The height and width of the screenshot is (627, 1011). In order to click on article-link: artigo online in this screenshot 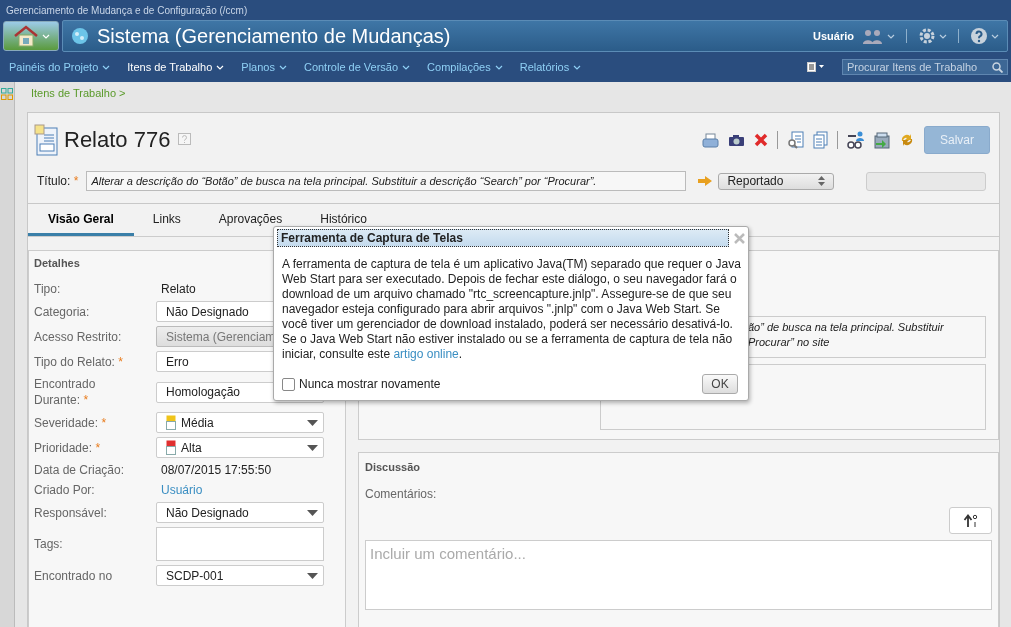, I will do `click(426, 354)`.